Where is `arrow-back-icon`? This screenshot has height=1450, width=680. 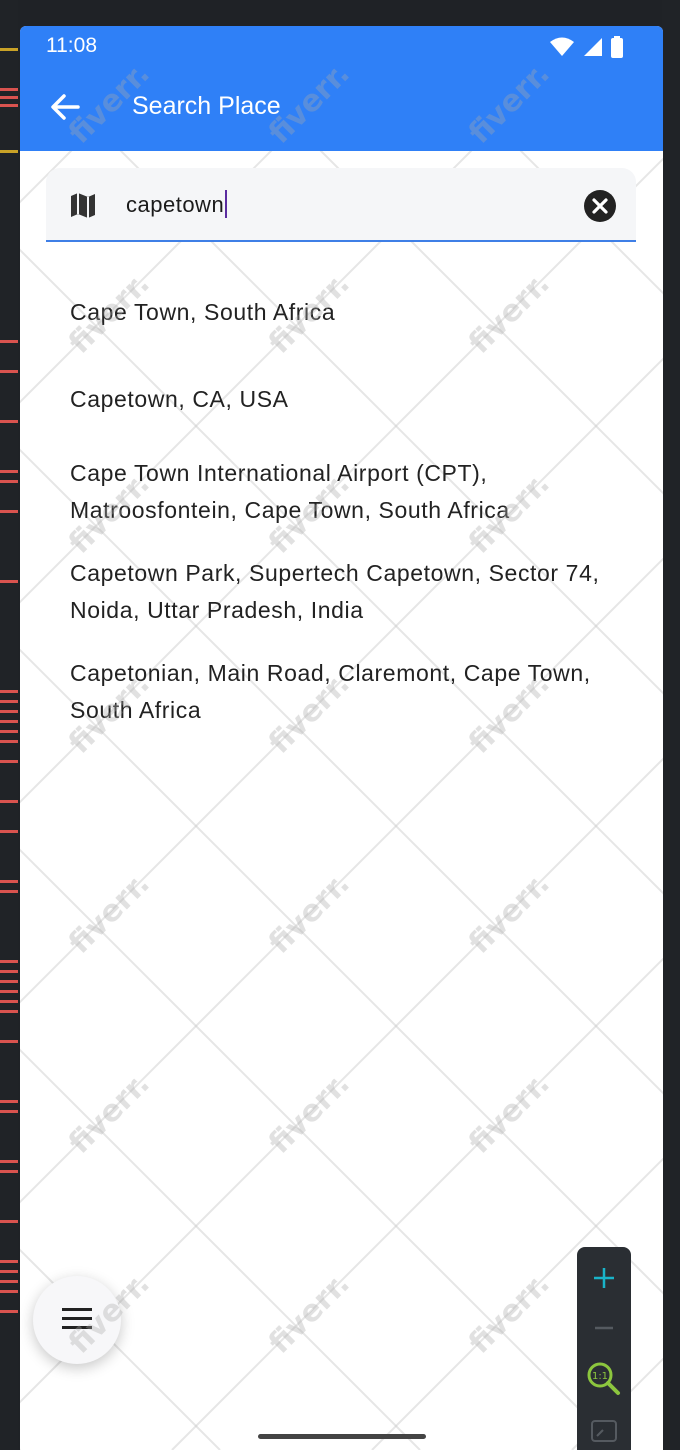 arrow-back-icon is located at coordinates (65, 107).